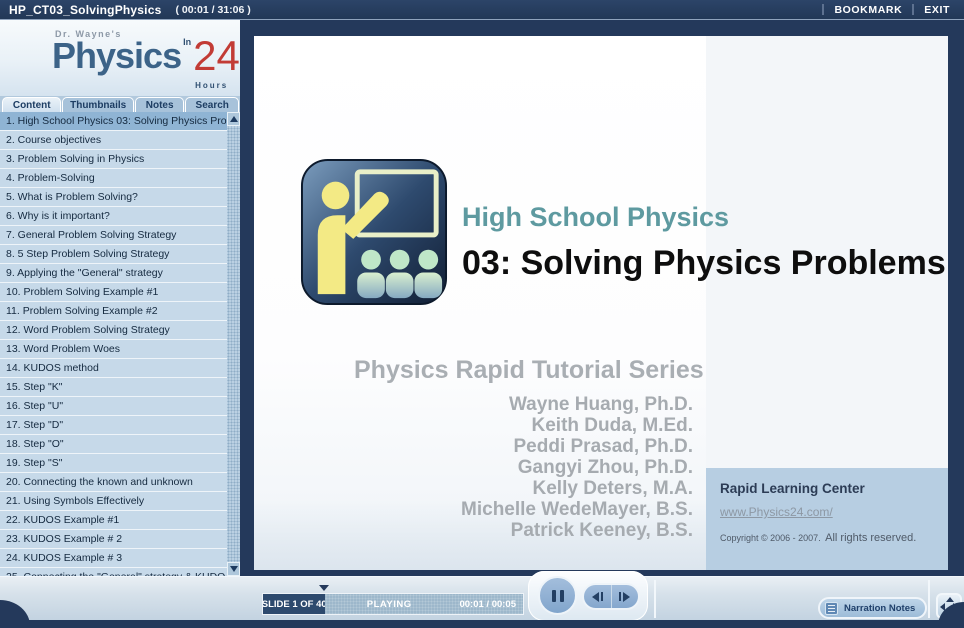 Image resolution: width=964 pixels, height=628 pixels. What do you see at coordinates (113, 273) in the screenshot?
I see `toc-item: 9. Applying the "General" strategy` at bounding box center [113, 273].